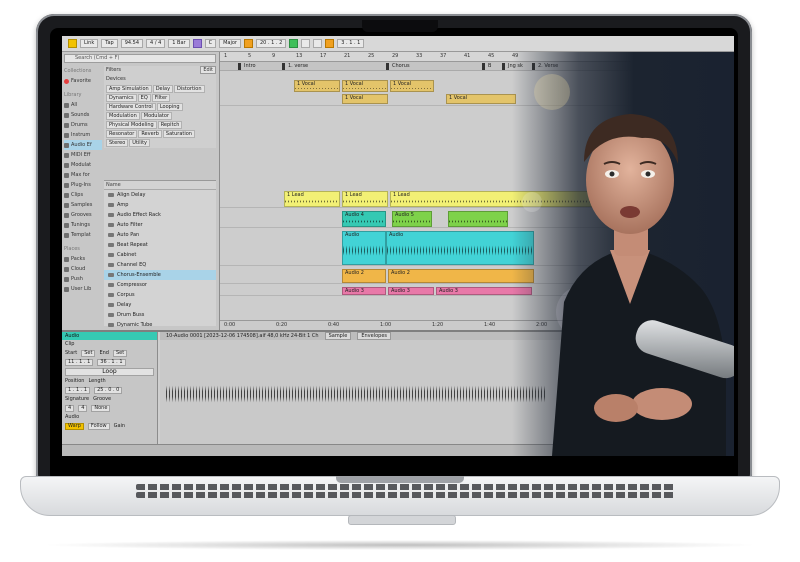 The height and width of the screenshot is (562, 800). I want to click on filter-tag: Modulation, so click(123, 116).